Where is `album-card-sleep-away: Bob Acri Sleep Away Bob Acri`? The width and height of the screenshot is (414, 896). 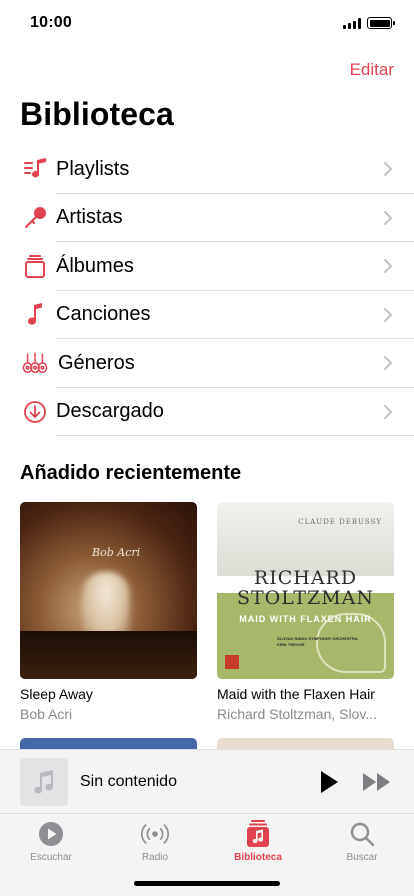
album-card-sleep-away: Bob Acri Sleep Away Bob Acri is located at coordinates (108, 612).